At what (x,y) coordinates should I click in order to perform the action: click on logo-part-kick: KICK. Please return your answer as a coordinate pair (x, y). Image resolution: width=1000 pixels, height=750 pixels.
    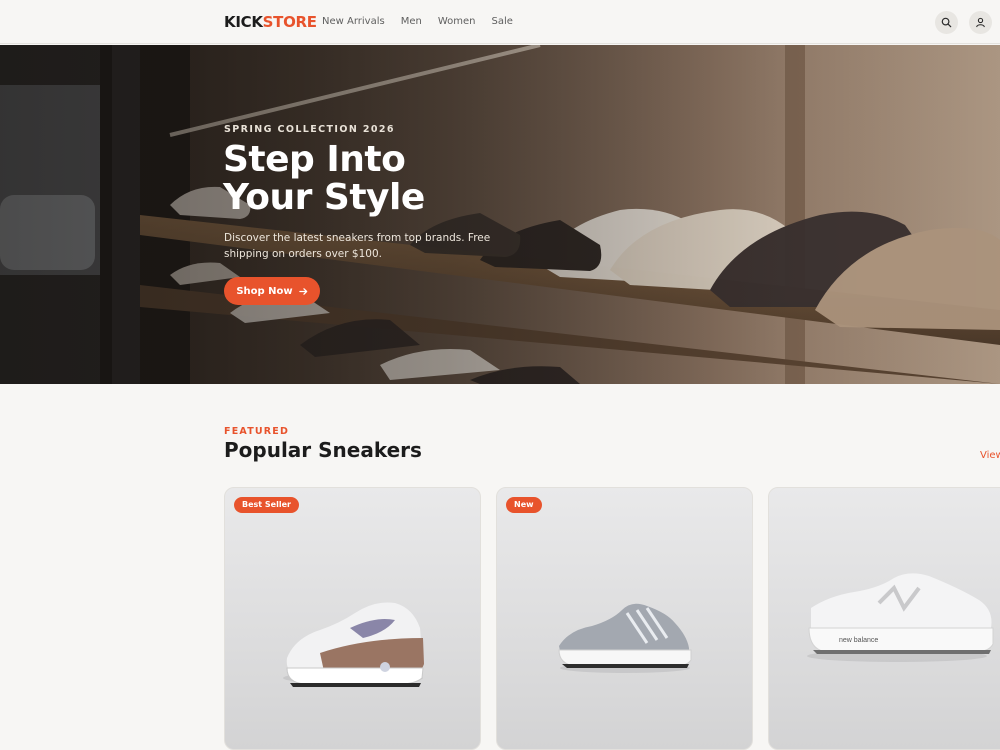
    Looking at the image, I should click on (243, 22).